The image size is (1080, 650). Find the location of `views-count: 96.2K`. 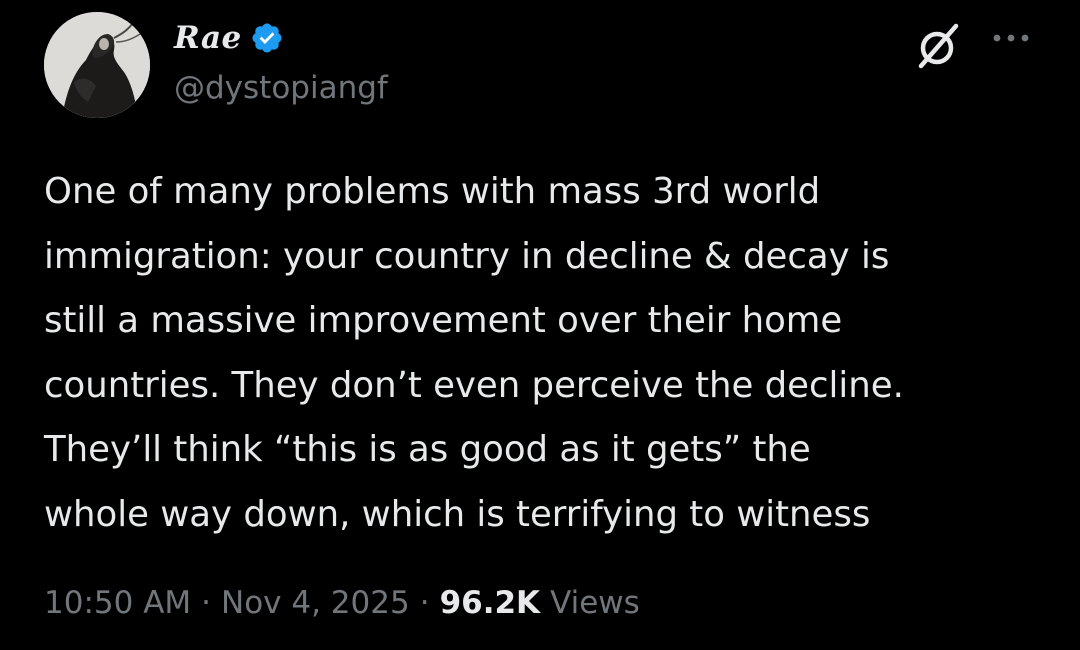

views-count: 96.2K is located at coordinates (490, 603).